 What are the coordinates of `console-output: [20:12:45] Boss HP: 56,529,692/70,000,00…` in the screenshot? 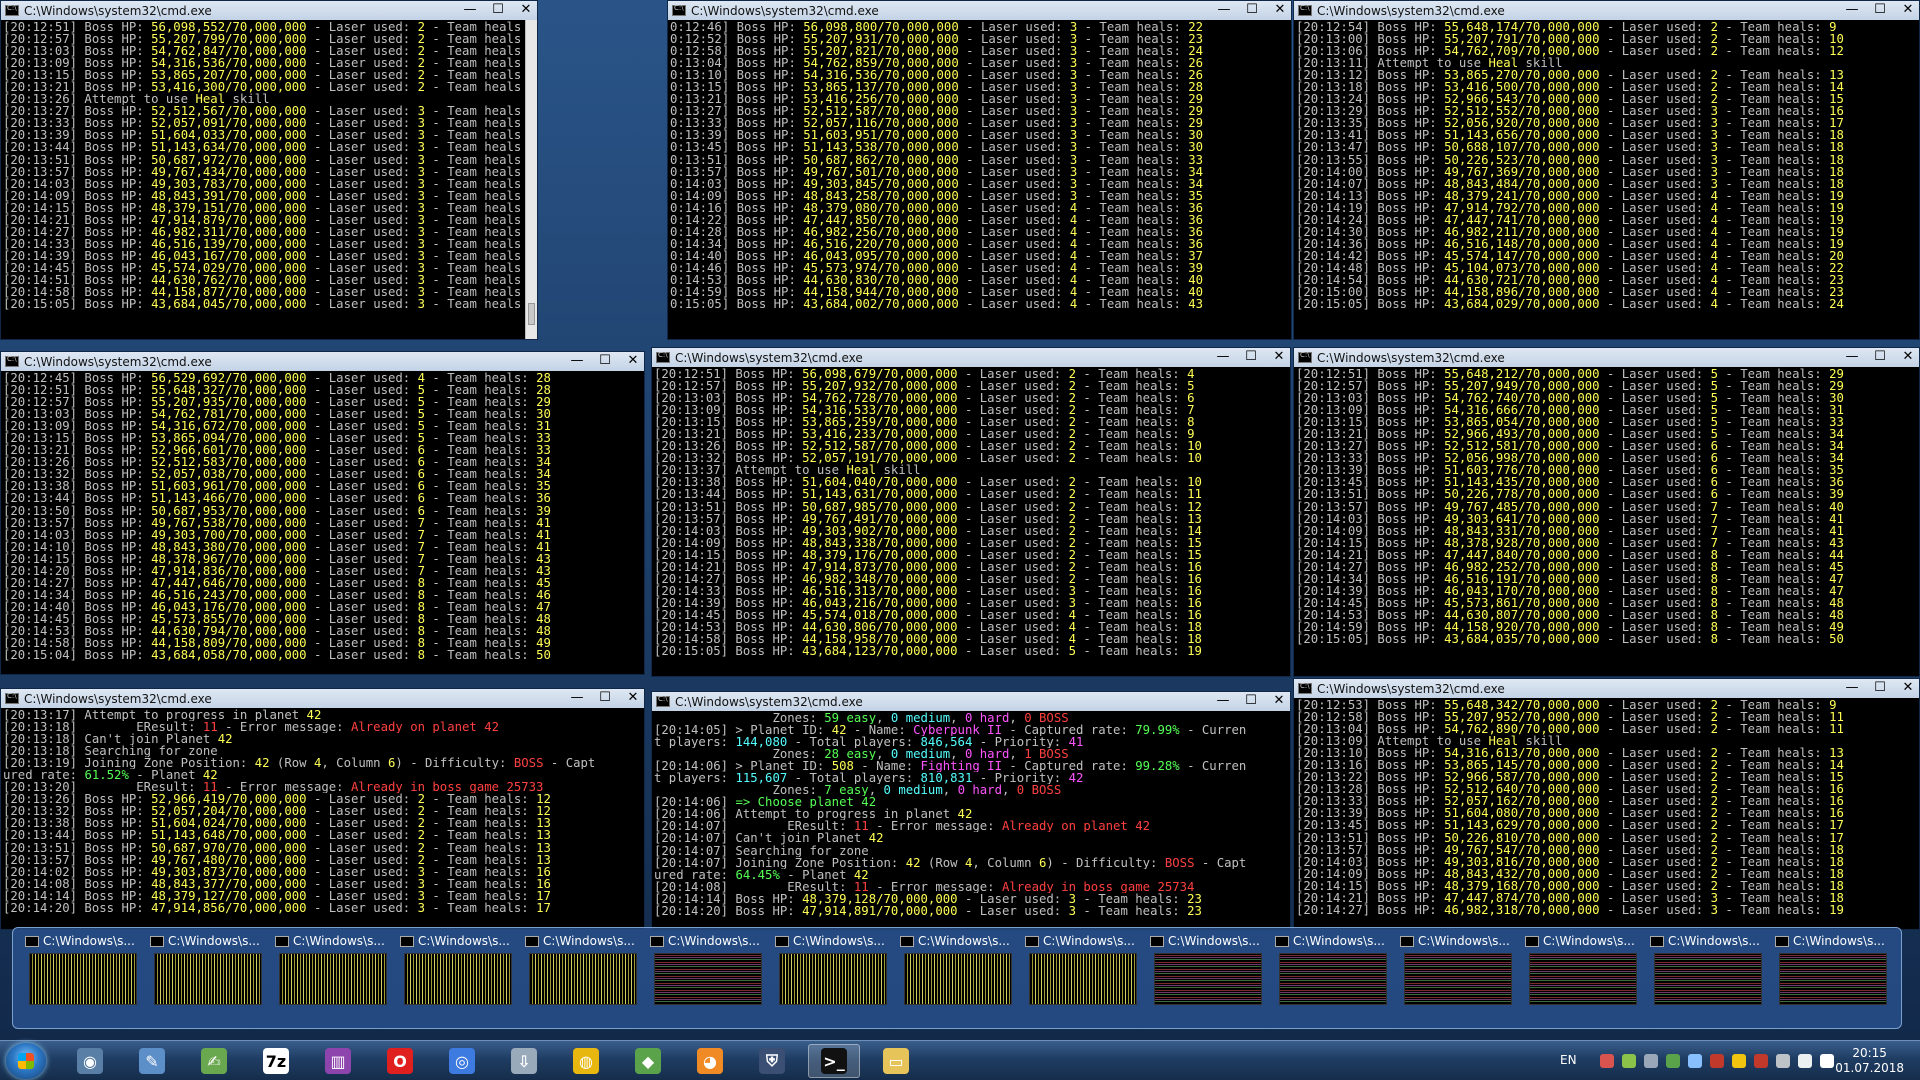 It's located at (322, 522).